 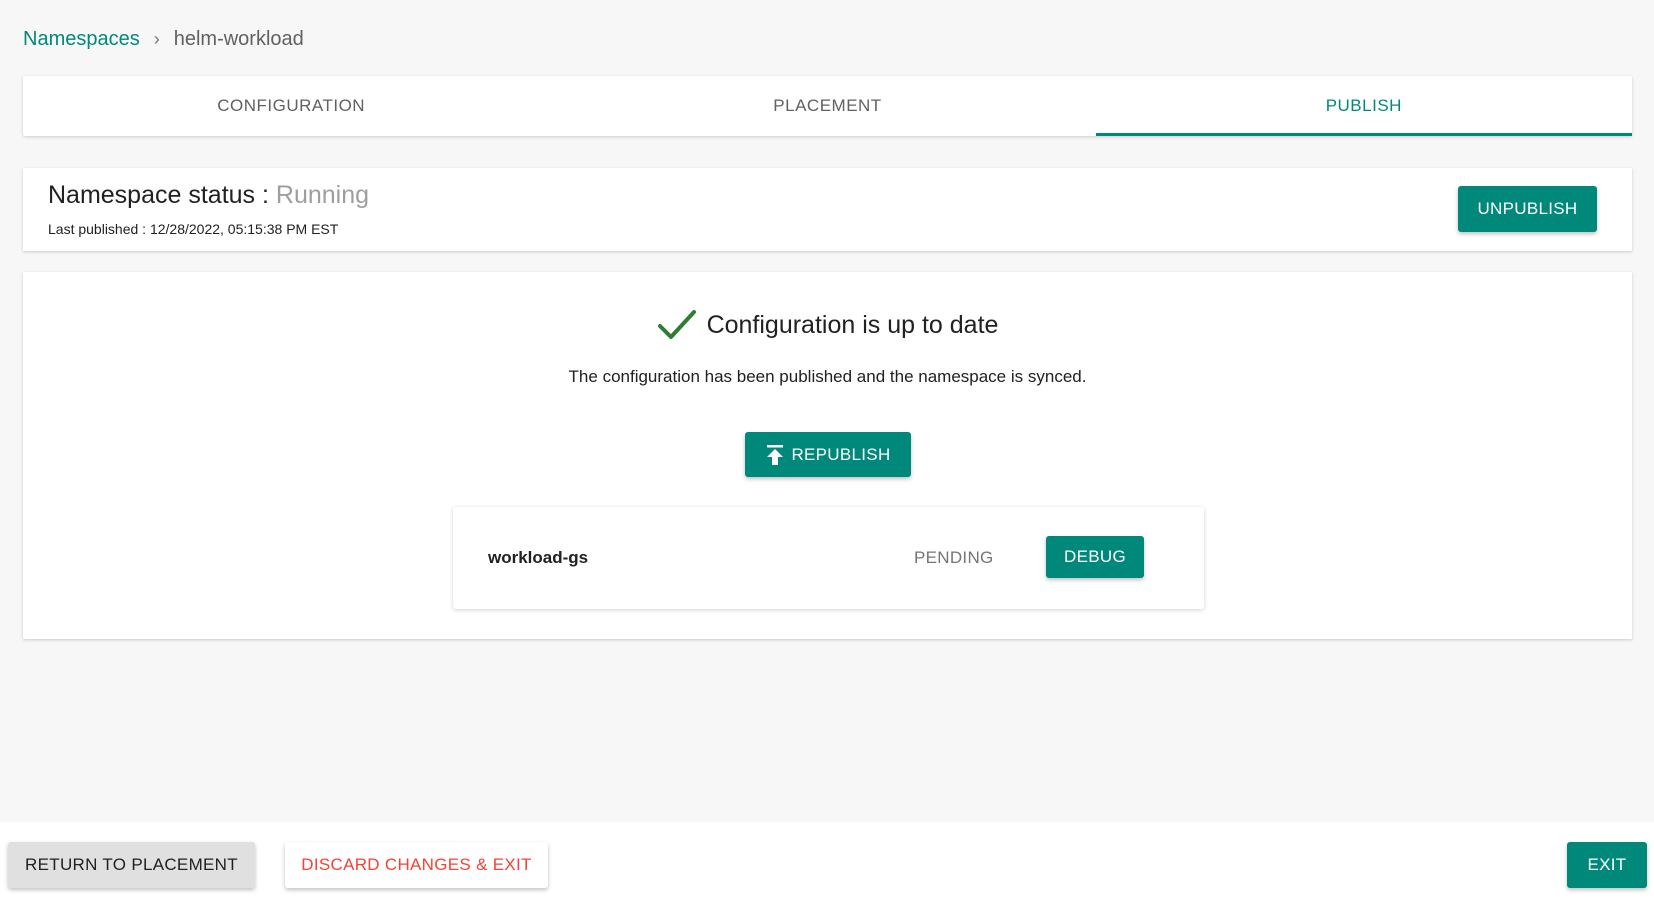 What do you see at coordinates (131, 865) in the screenshot?
I see `return-to-placement-button: RETURN TO PLACEMENT` at bounding box center [131, 865].